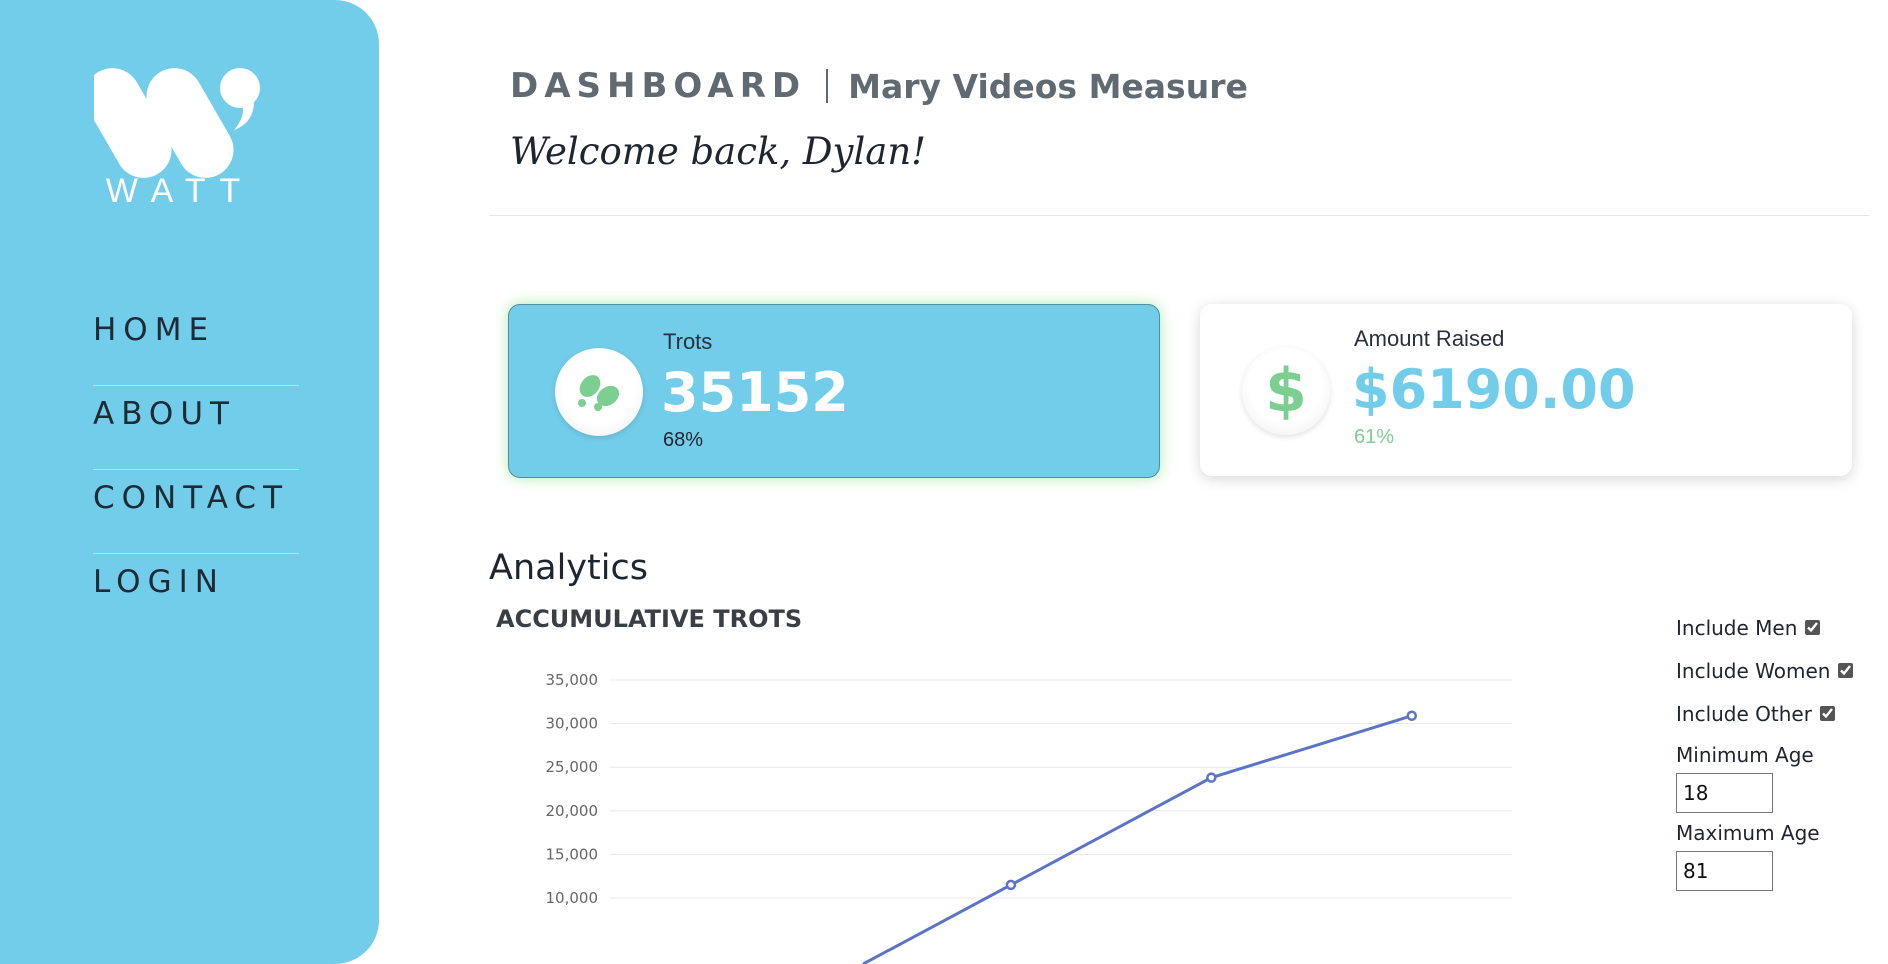 This screenshot has width=1888, height=964. What do you see at coordinates (718, 151) in the screenshot?
I see `welcome-message: Welcome back, Dylan!` at bounding box center [718, 151].